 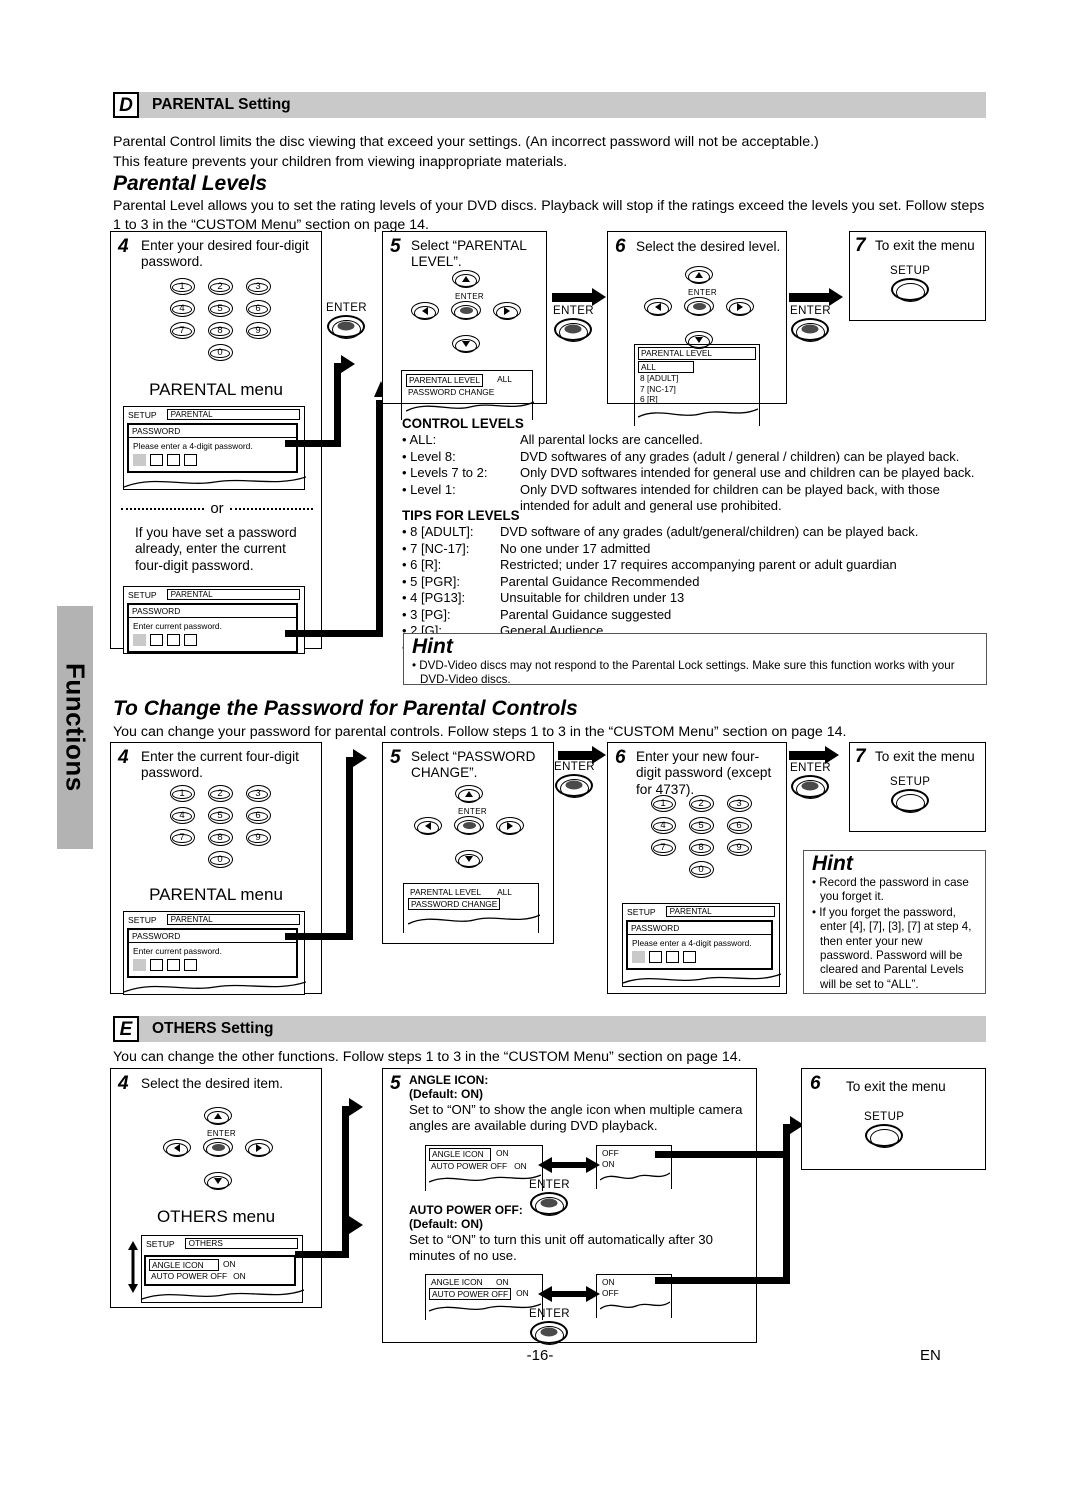 I want to click on row1-step6-cursor-pad: ENTER, so click(x=699, y=310).